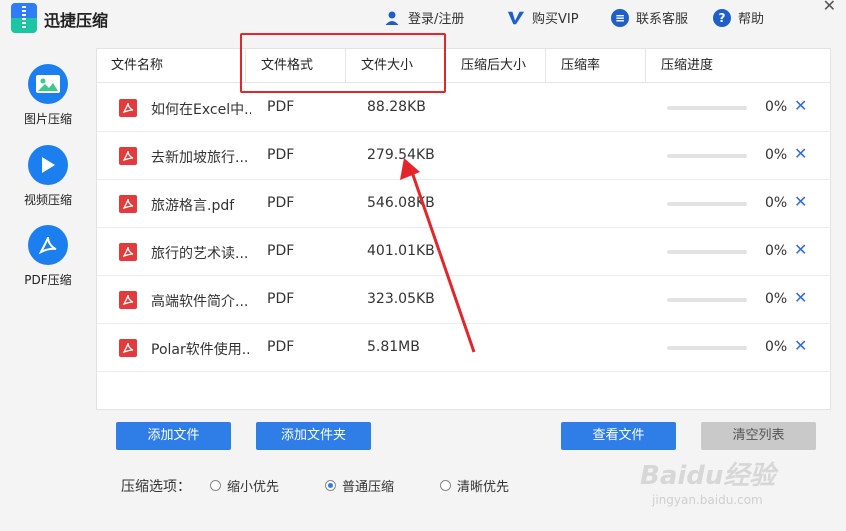 This screenshot has width=846, height=531. Describe the element at coordinates (463, 300) in the screenshot. I see `table-row: 高端软件简介... PDF 323.05KB 0% ✕` at that location.